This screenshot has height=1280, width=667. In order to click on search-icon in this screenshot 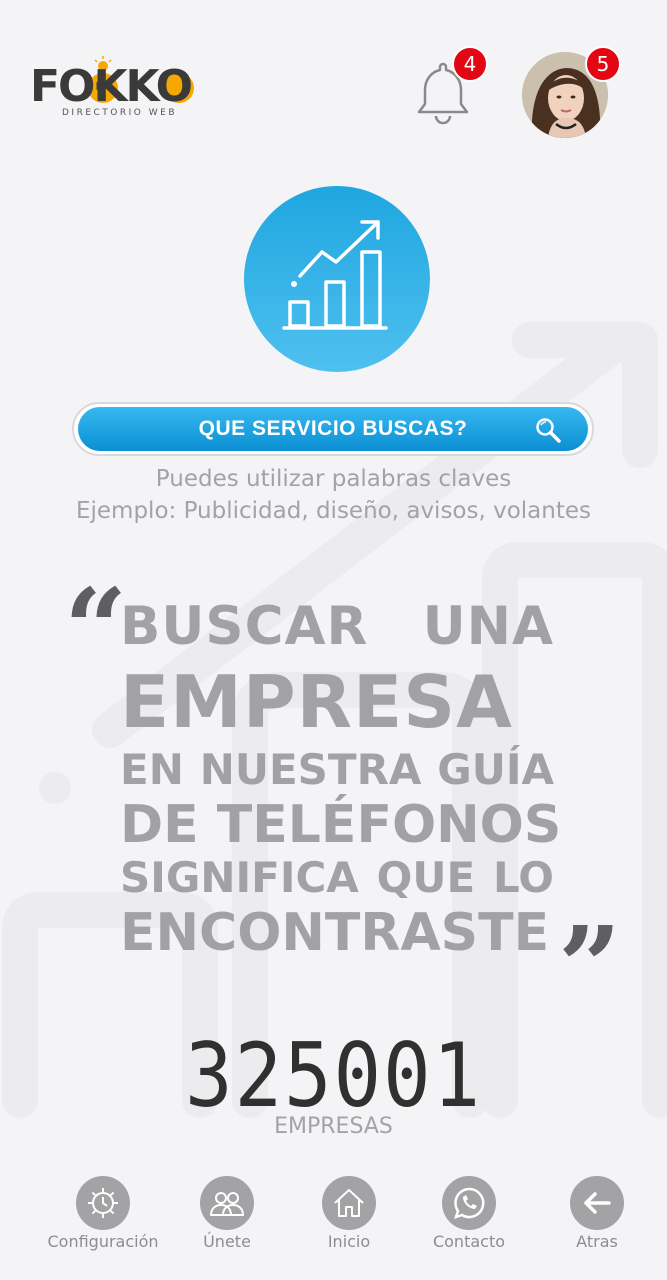, I will do `click(548, 430)`.